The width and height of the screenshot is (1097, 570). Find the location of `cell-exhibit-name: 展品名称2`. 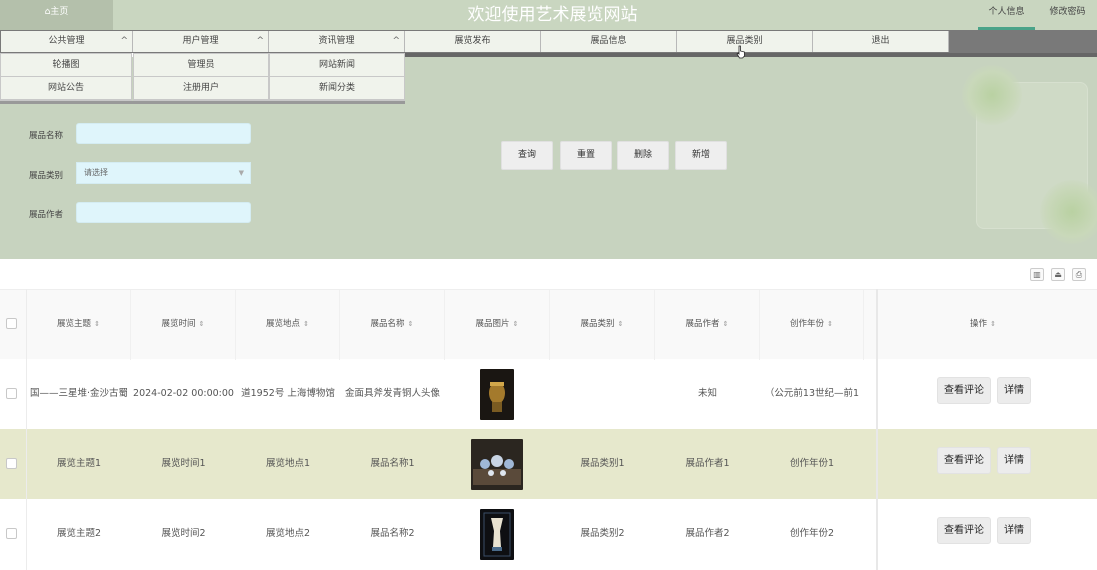

cell-exhibit-name: 展品名称2 is located at coordinates (392, 533).